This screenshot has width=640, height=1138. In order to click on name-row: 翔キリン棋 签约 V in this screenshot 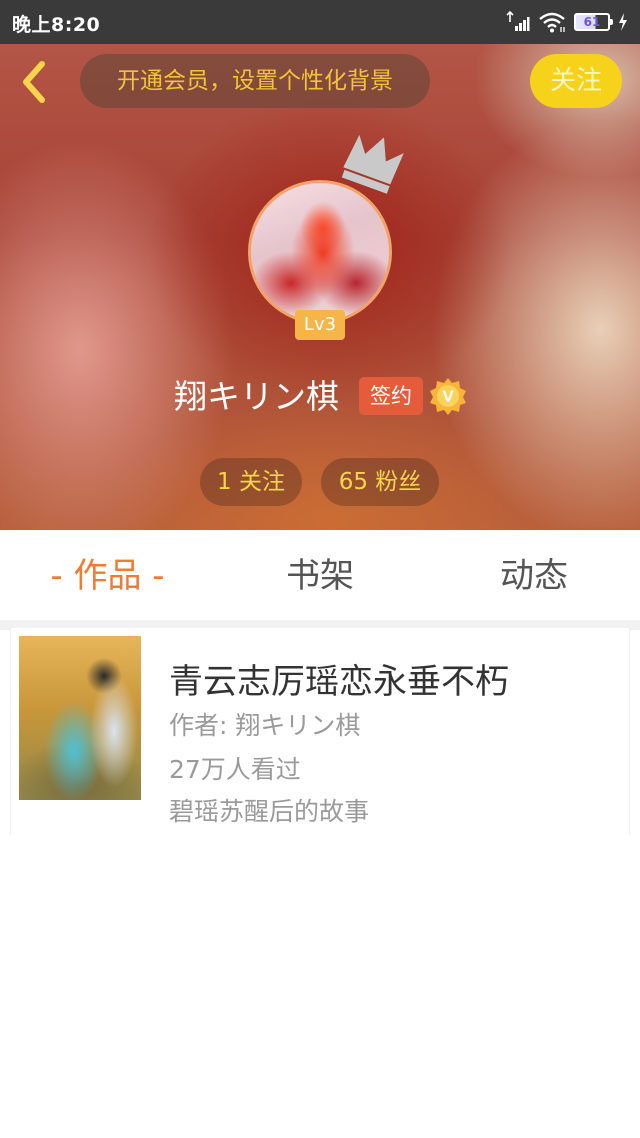, I will do `click(320, 398)`.